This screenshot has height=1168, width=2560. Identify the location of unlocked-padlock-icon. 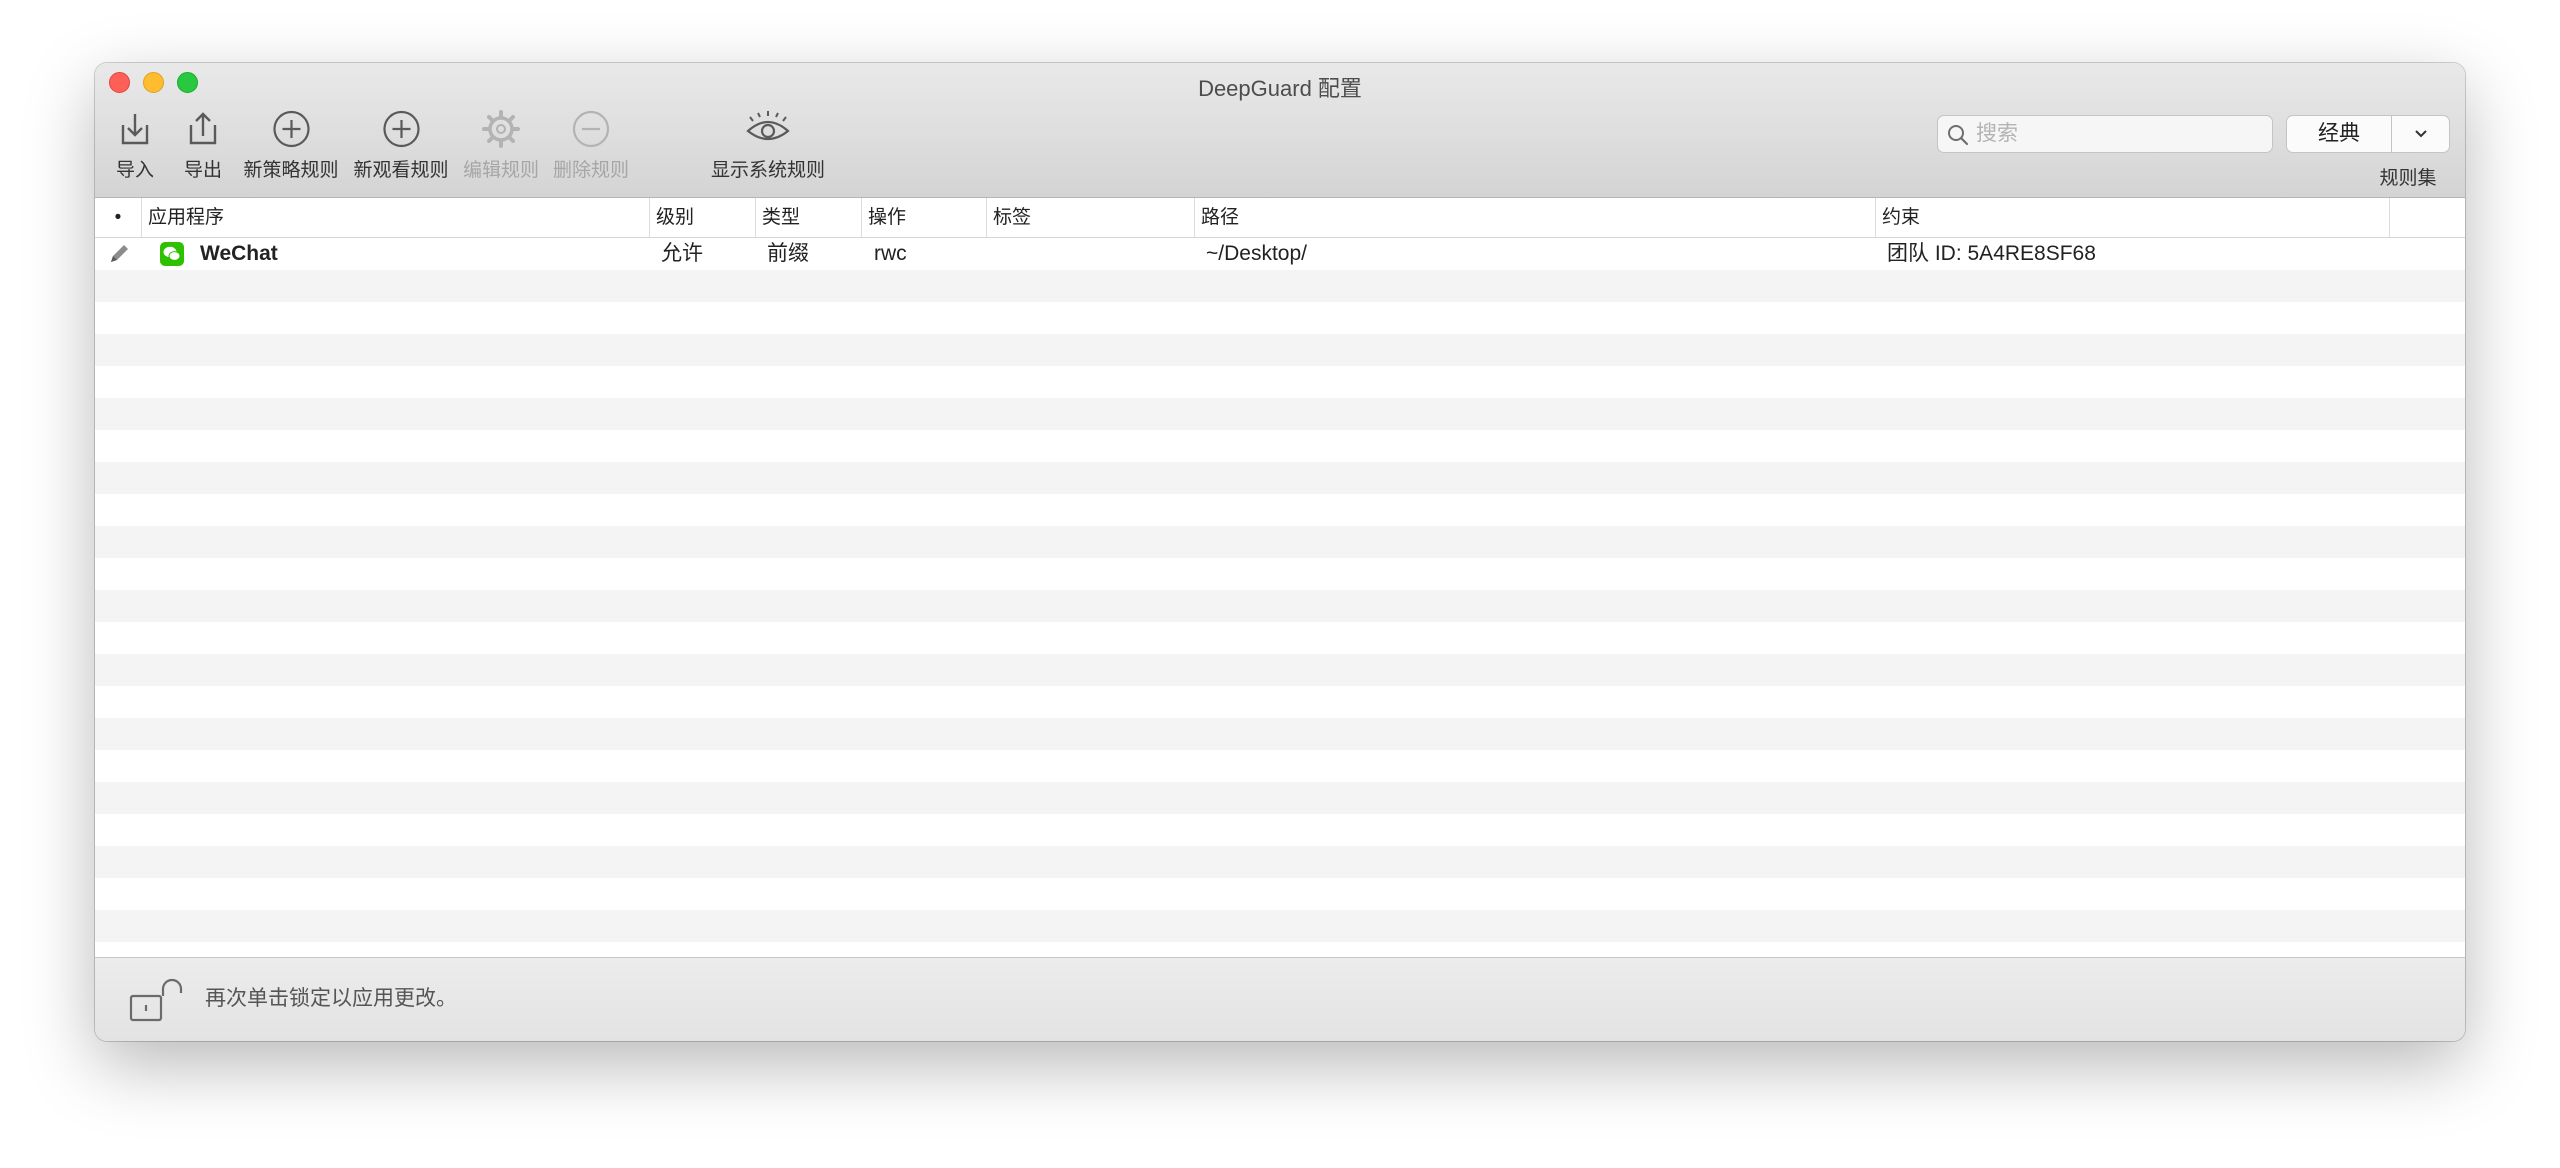
(156, 1000).